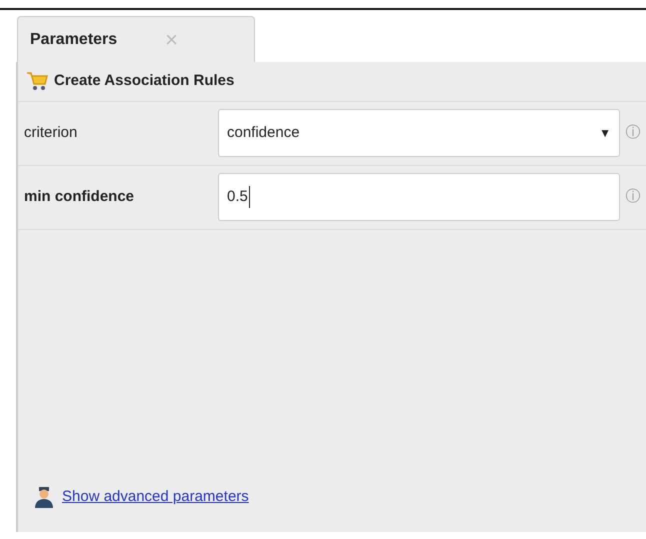 This screenshot has height=539, width=646. What do you see at coordinates (44, 497) in the screenshot?
I see `person-icon` at bounding box center [44, 497].